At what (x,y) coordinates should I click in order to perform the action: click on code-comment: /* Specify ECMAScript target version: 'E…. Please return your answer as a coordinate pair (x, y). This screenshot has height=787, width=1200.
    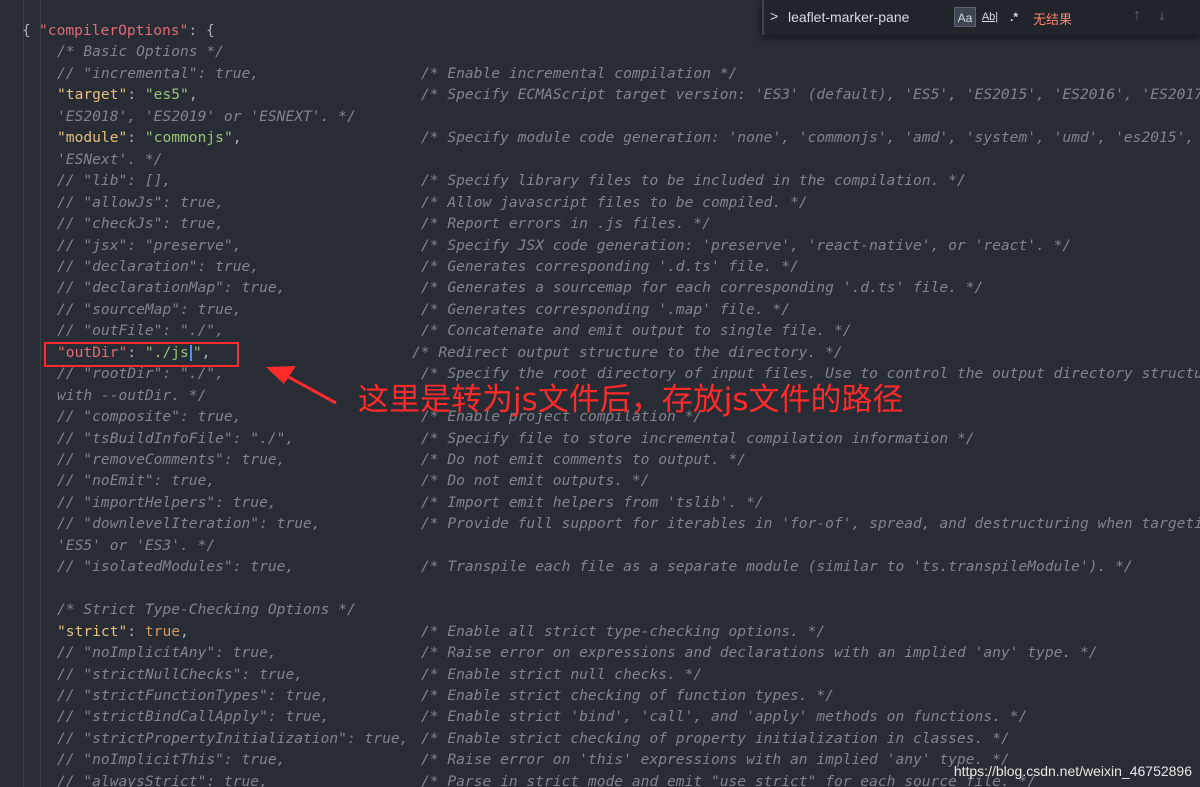
    Looking at the image, I should click on (810, 95).